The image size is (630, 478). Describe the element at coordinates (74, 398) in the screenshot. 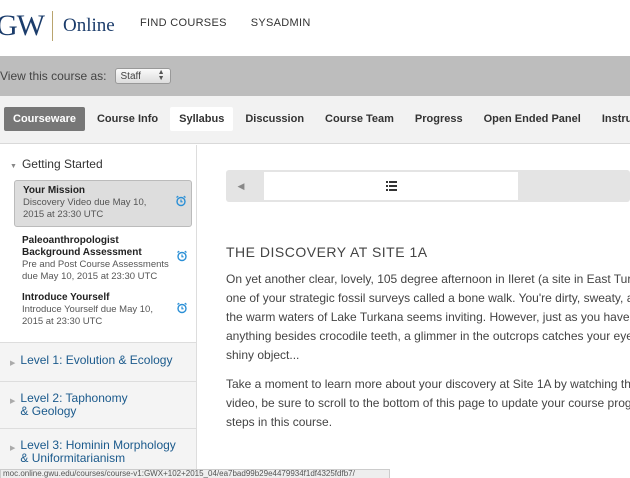

I see `chapter-title-line1: Level 2: Taphonomy` at that location.